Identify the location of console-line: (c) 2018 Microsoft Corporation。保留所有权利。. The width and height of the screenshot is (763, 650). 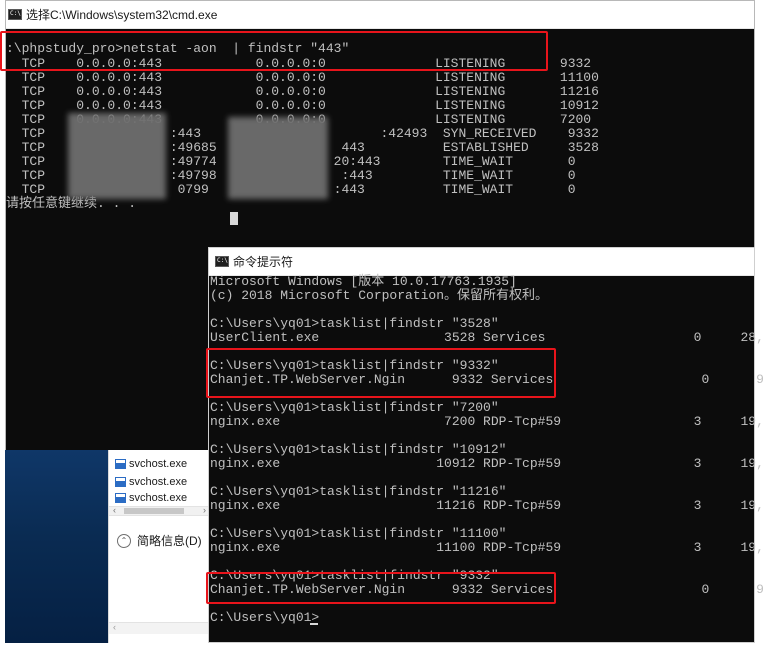
(379, 295).